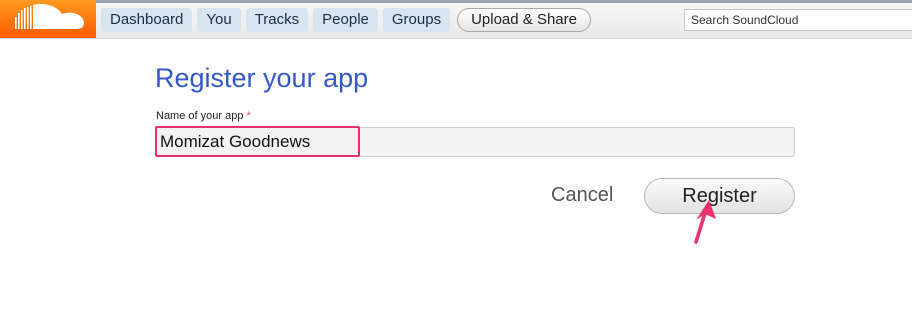  I want to click on app-name-label-text: Name of your app, so click(200, 116).